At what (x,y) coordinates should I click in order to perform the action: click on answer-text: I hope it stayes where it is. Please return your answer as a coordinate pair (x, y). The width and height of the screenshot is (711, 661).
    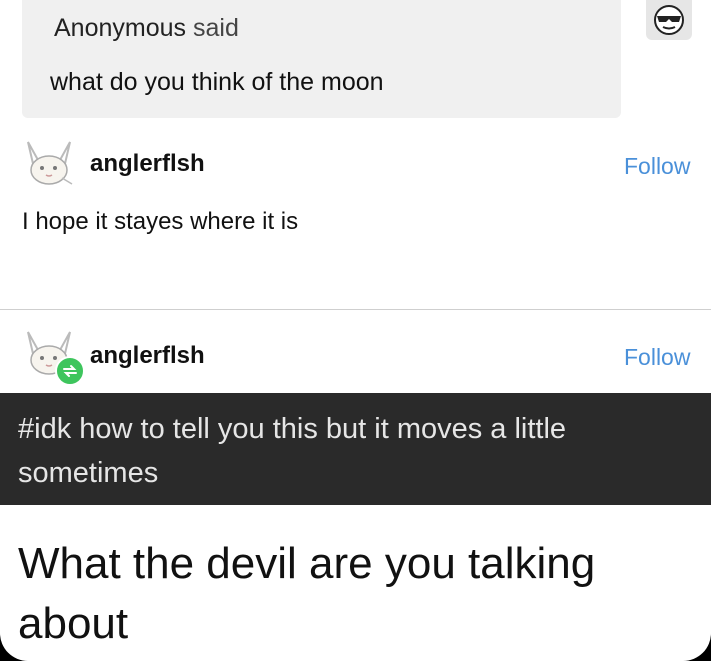
    Looking at the image, I should click on (160, 221).